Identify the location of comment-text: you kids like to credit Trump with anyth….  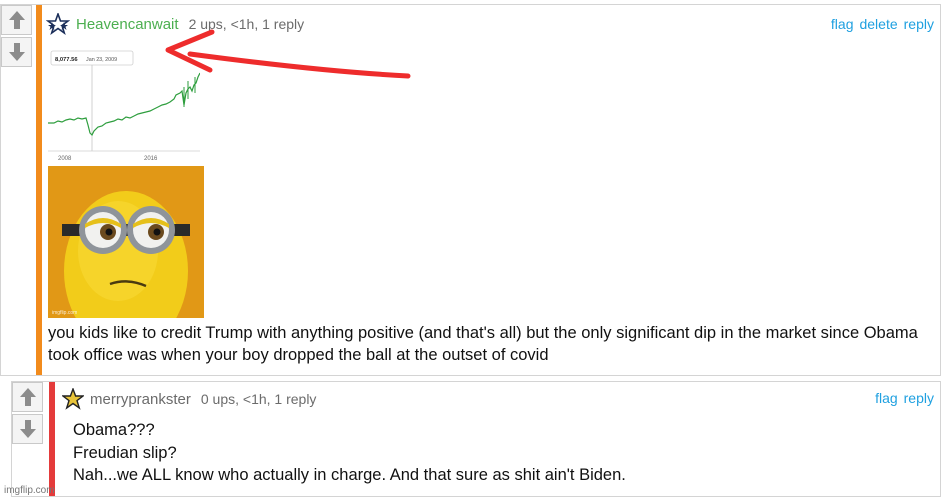
(483, 344).